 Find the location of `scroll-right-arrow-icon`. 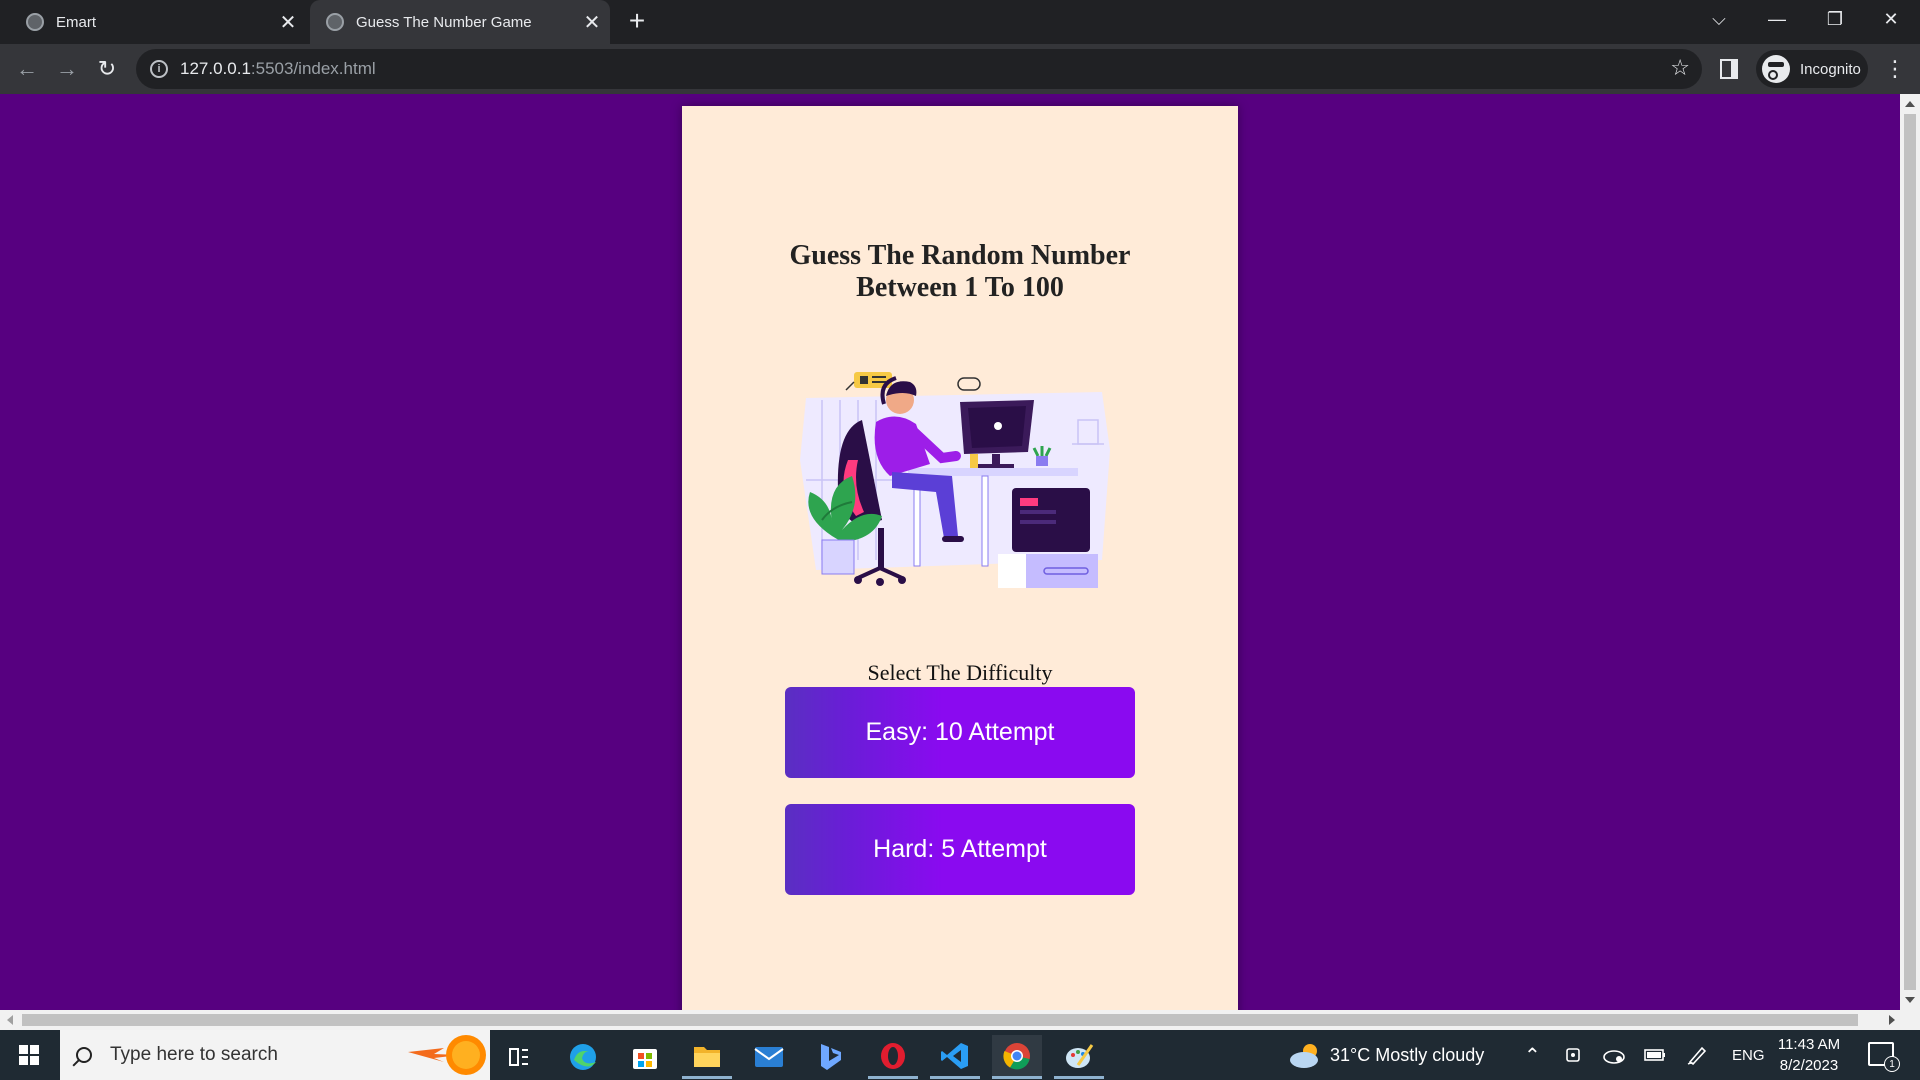

scroll-right-arrow-icon is located at coordinates (1892, 1020).